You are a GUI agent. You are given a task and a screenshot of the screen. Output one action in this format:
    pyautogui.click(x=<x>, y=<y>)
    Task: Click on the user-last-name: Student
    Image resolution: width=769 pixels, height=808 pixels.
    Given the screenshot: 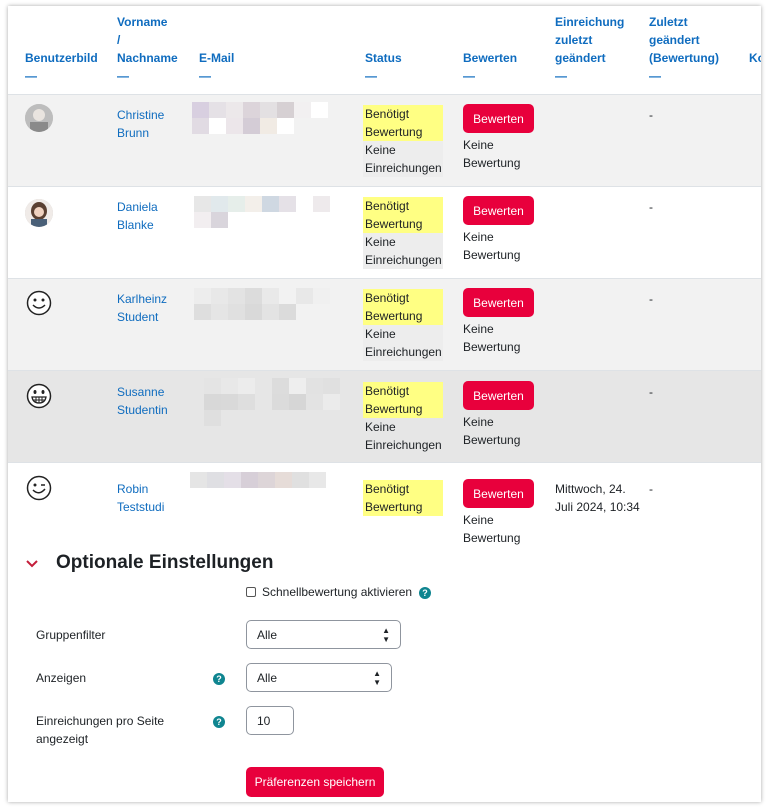 What is the action you would take?
    pyautogui.click(x=154, y=317)
    